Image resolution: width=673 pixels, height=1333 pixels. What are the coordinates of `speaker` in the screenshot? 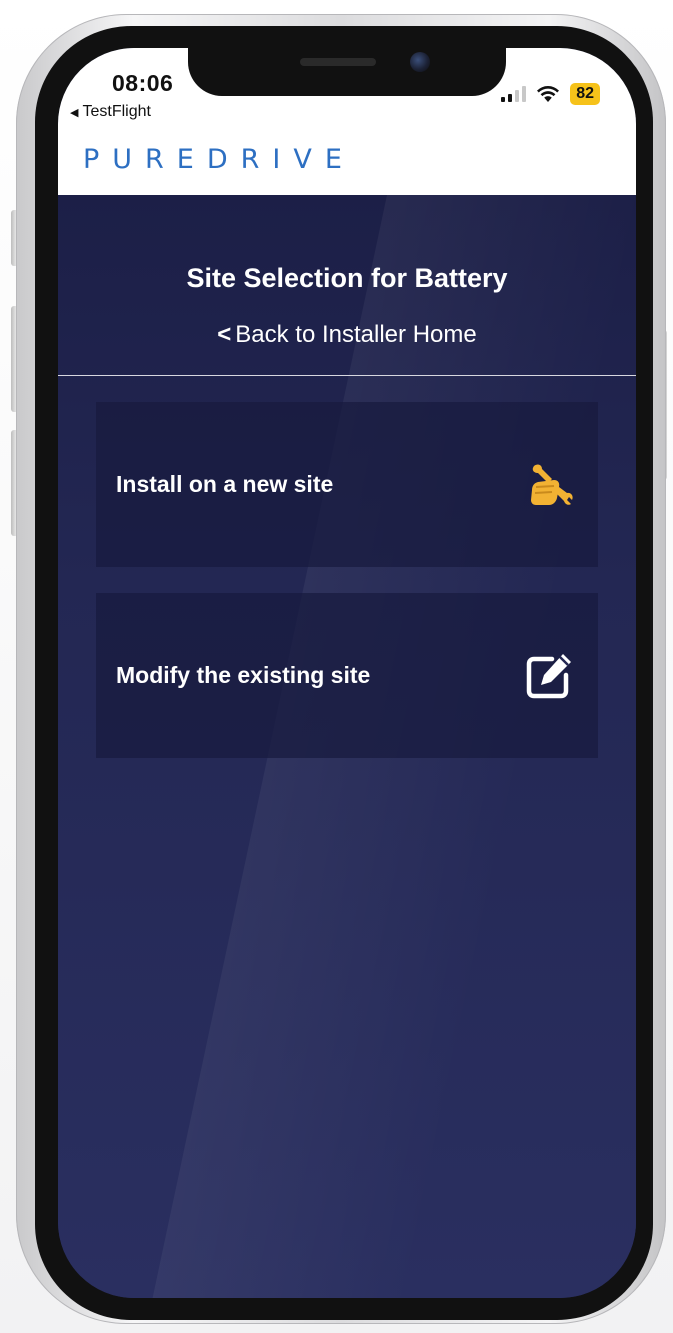 It's located at (338, 62).